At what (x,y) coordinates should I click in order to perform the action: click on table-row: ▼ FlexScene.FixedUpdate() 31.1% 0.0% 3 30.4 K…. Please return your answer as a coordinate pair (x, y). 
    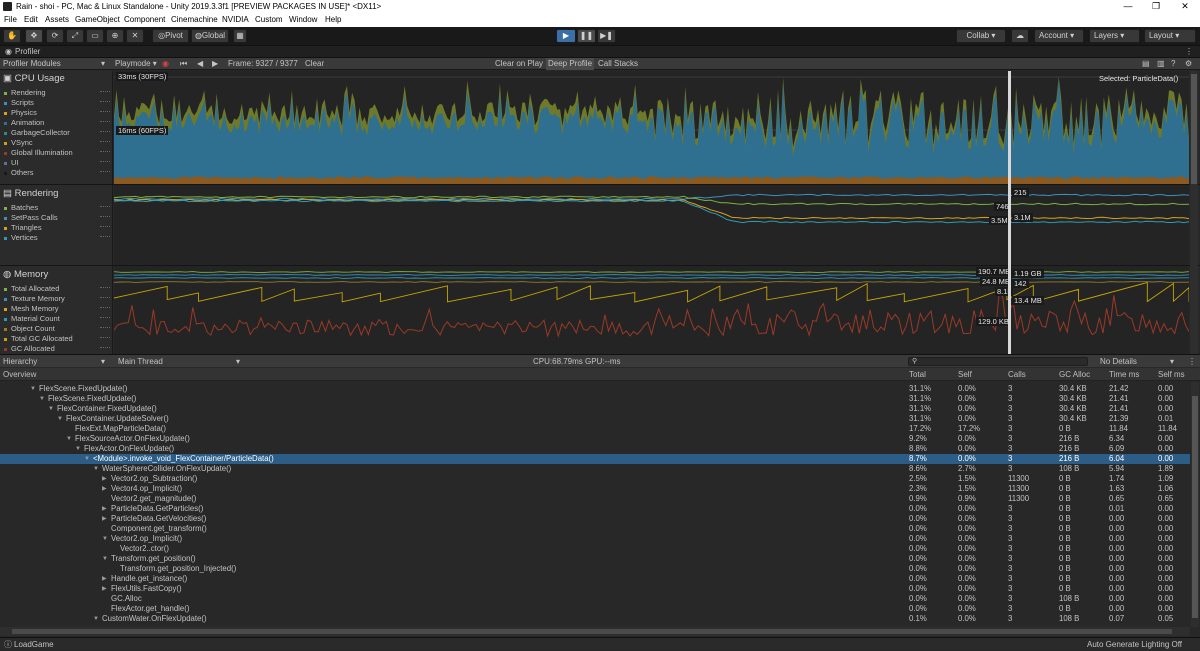
    Looking at the image, I should click on (595, 389).